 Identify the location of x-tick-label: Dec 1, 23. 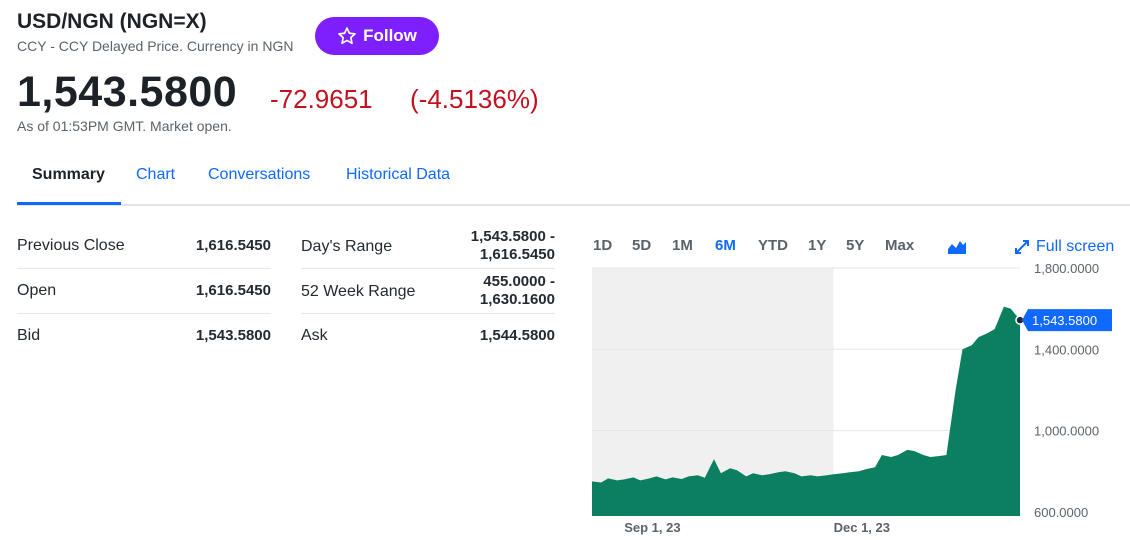
(862, 527).